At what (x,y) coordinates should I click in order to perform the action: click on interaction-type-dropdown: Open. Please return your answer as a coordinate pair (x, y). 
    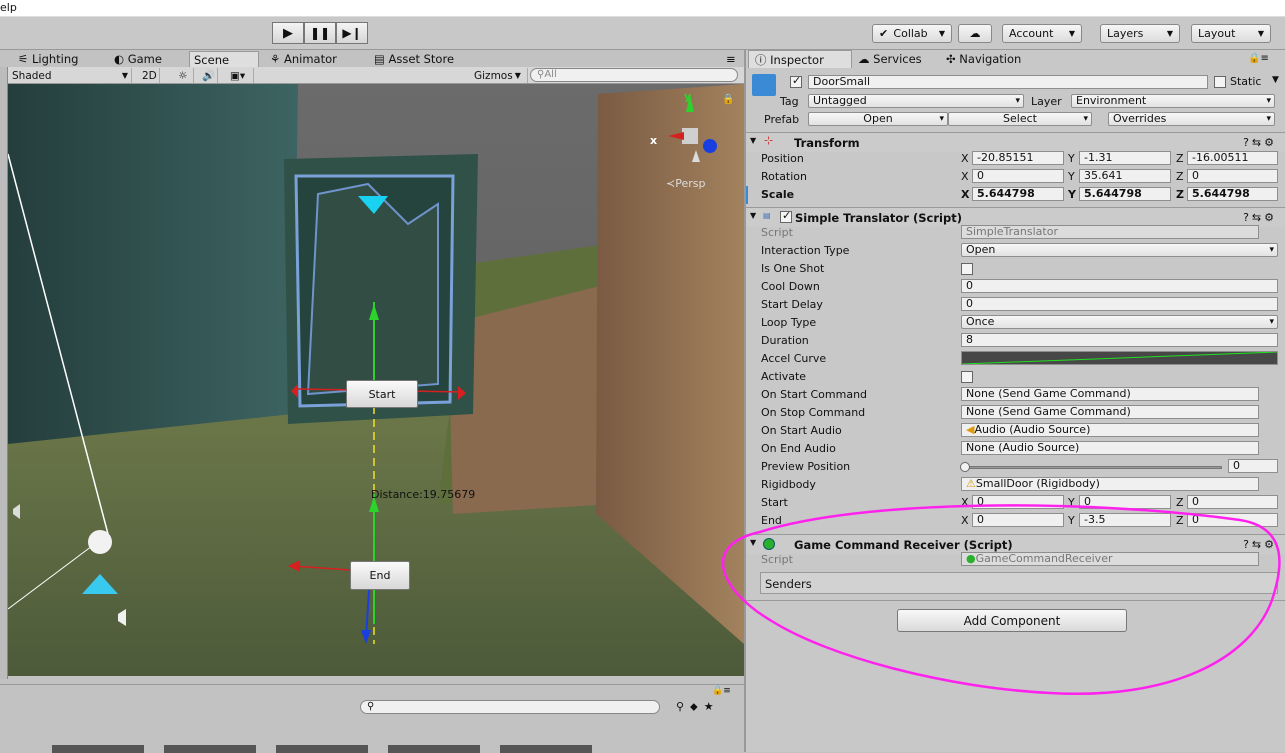
    Looking at the image, I should click on (1119, 250).